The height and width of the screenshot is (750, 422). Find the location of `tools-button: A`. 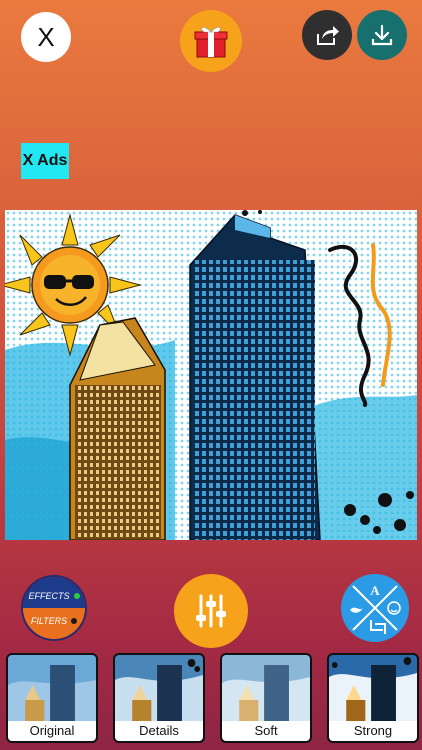

tools-button: A is located at coordinates (375, 608).